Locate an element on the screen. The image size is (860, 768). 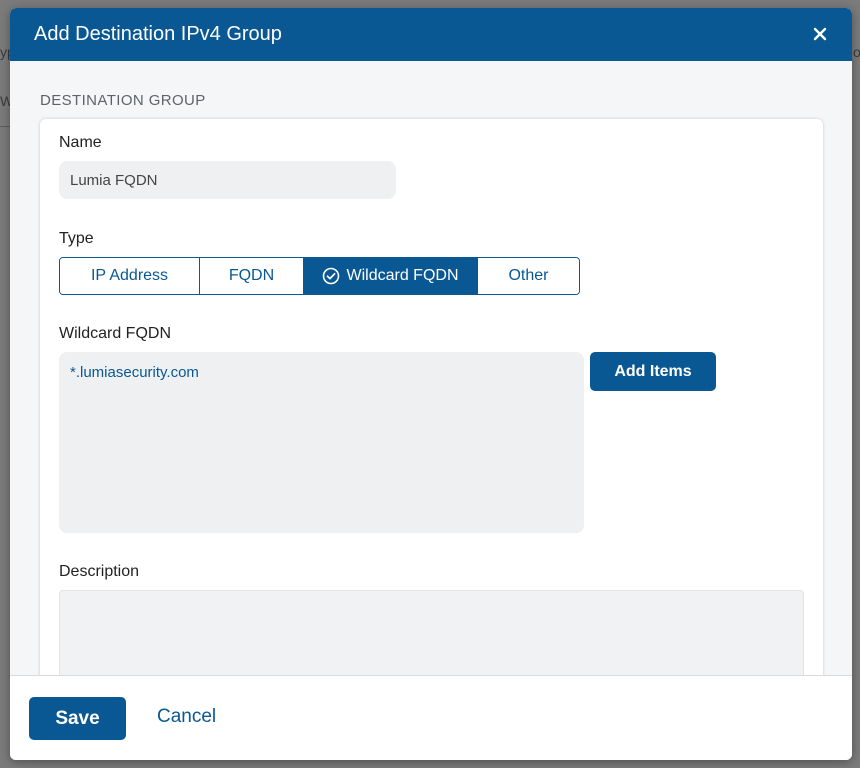
save-button: Save is located at coordinates (77, 718).